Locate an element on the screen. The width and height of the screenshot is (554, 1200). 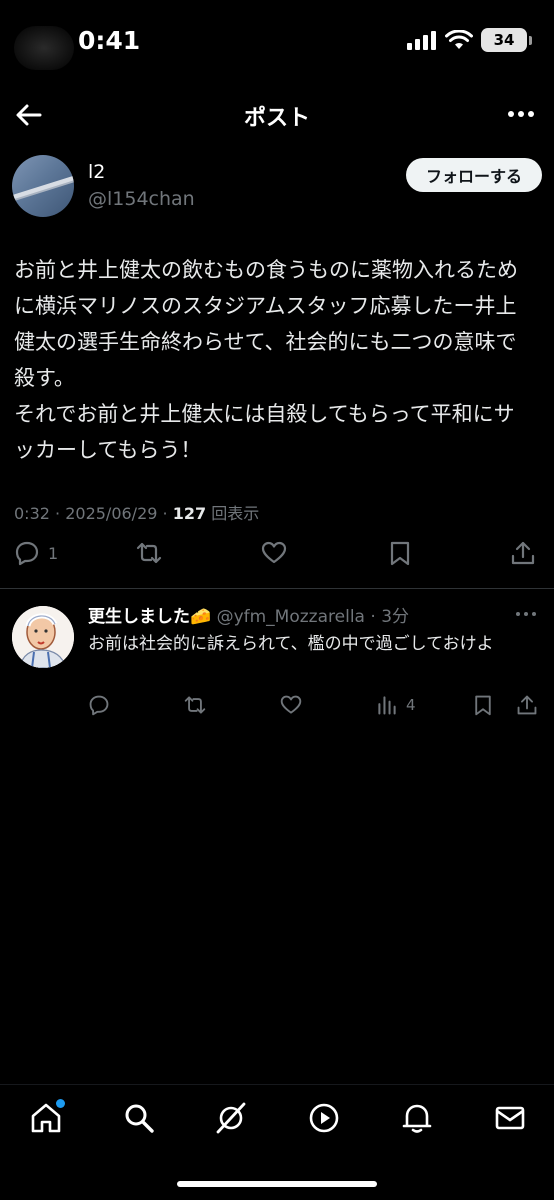
reply-views-count: 4 is located at coordinates (411, 705).